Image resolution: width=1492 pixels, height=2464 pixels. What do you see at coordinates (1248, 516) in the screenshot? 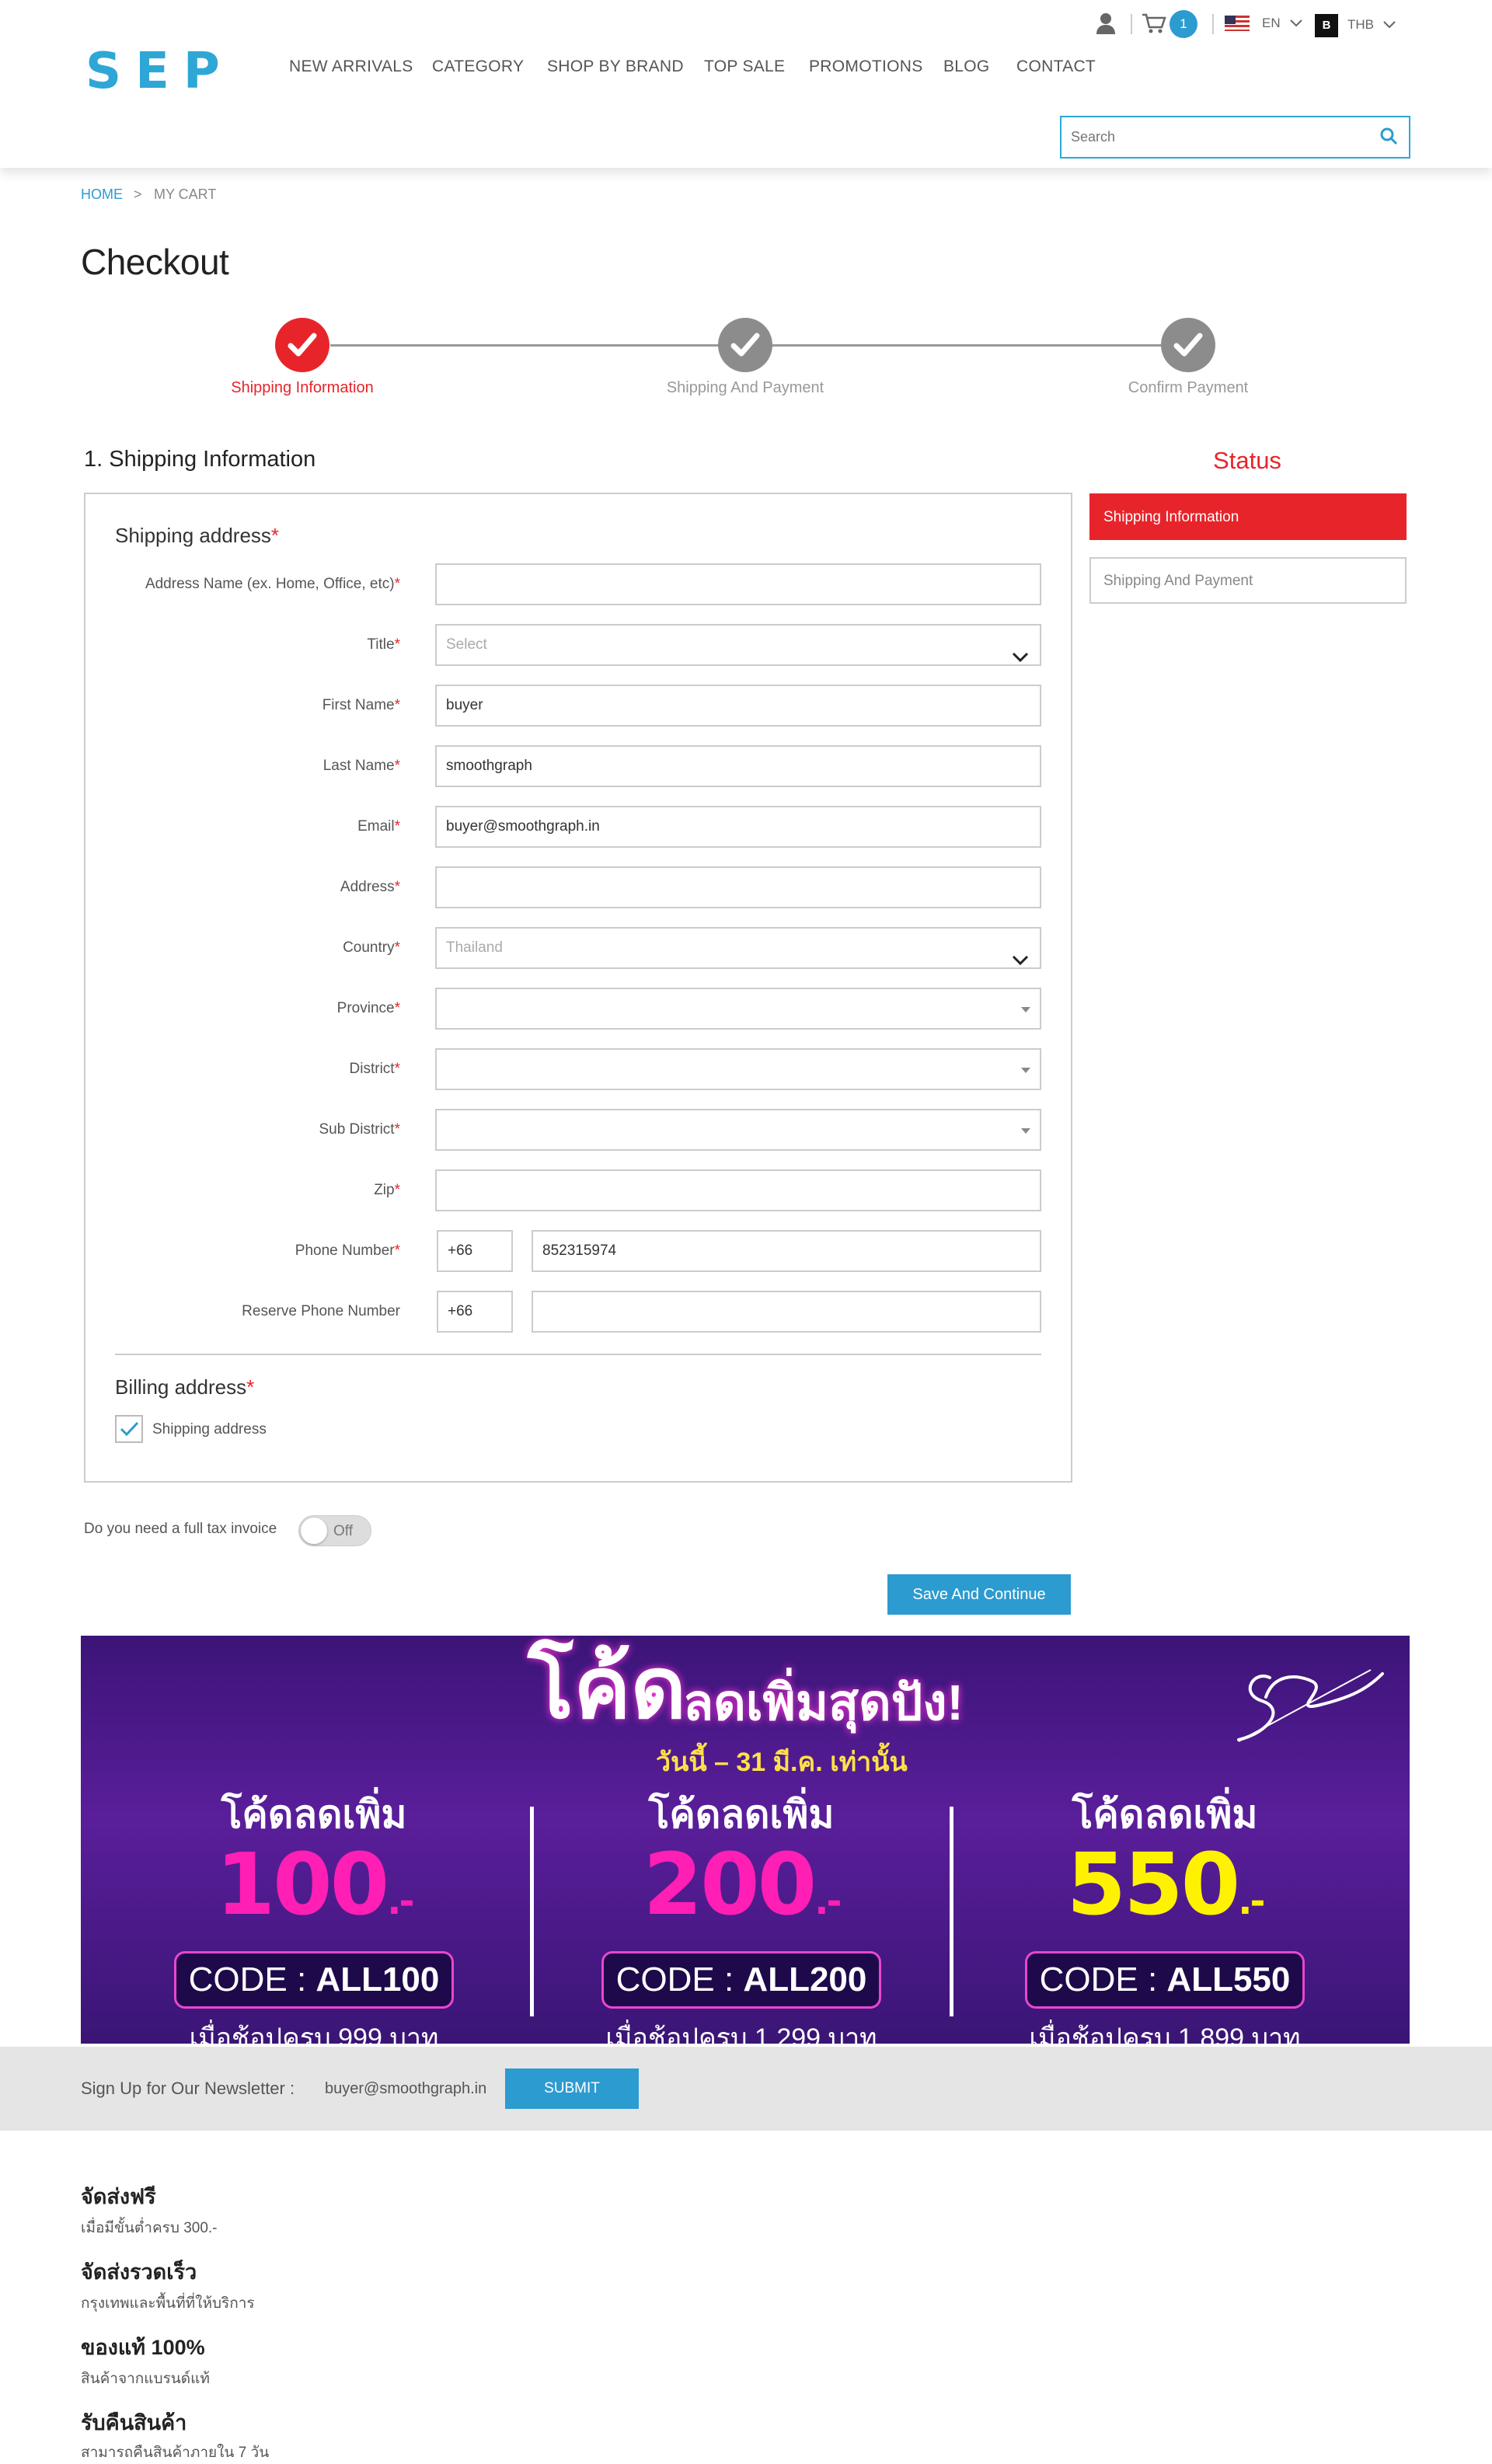
I see `status-item-shipping-info: Shipping Information` at bounding box center [1248, 516].